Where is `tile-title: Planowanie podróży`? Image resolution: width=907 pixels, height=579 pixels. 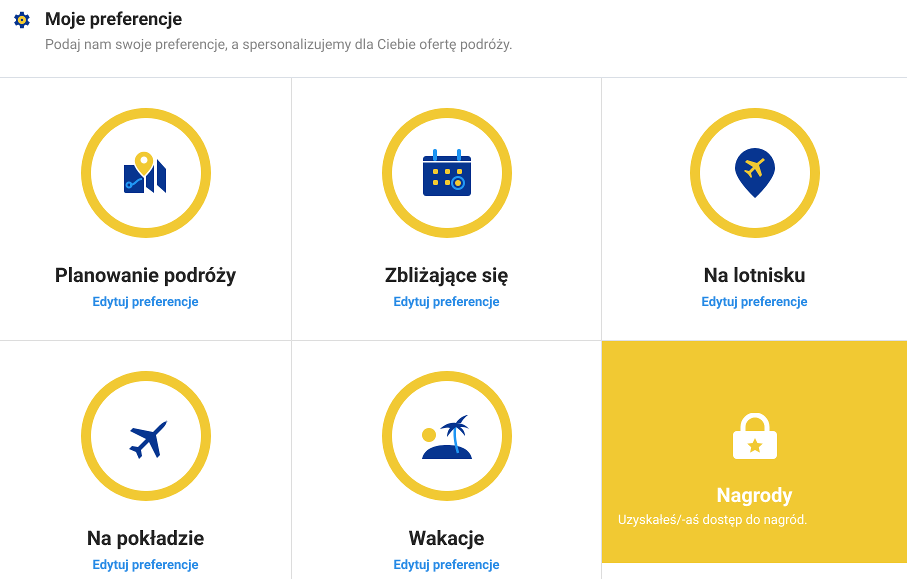
tile-title: Planowanie podróży is located at coordinates (145, 275).